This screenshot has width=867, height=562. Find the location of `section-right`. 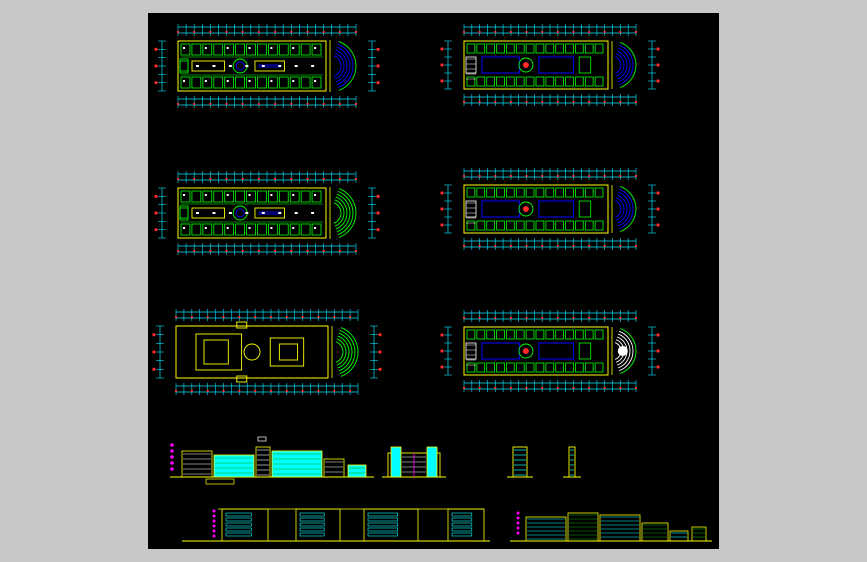

section-right is located at coordinates (611, 526).